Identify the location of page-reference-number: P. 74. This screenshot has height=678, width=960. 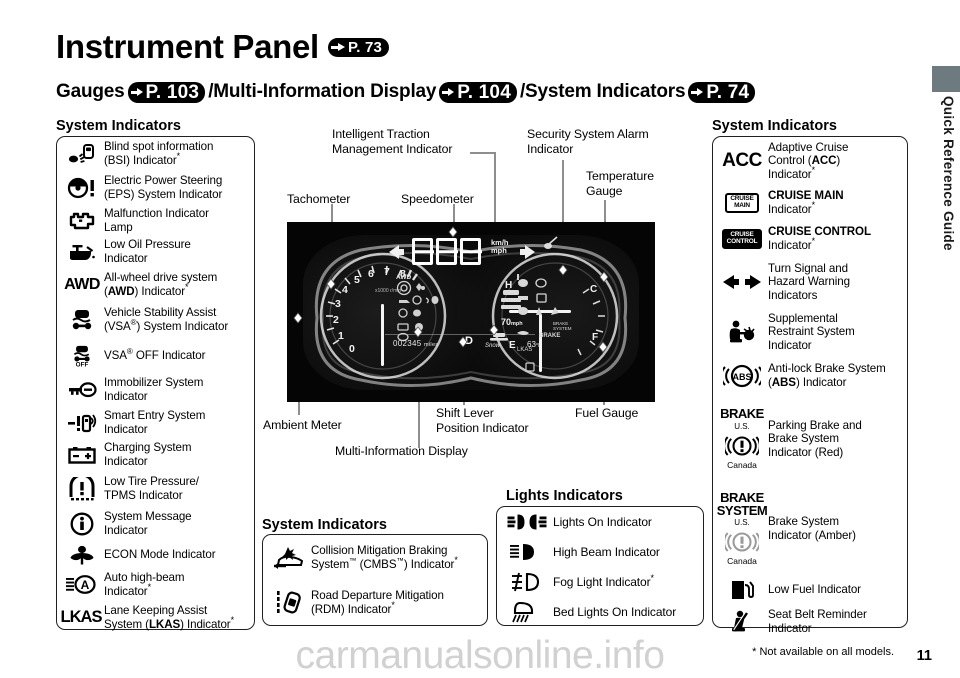
(728, 92).